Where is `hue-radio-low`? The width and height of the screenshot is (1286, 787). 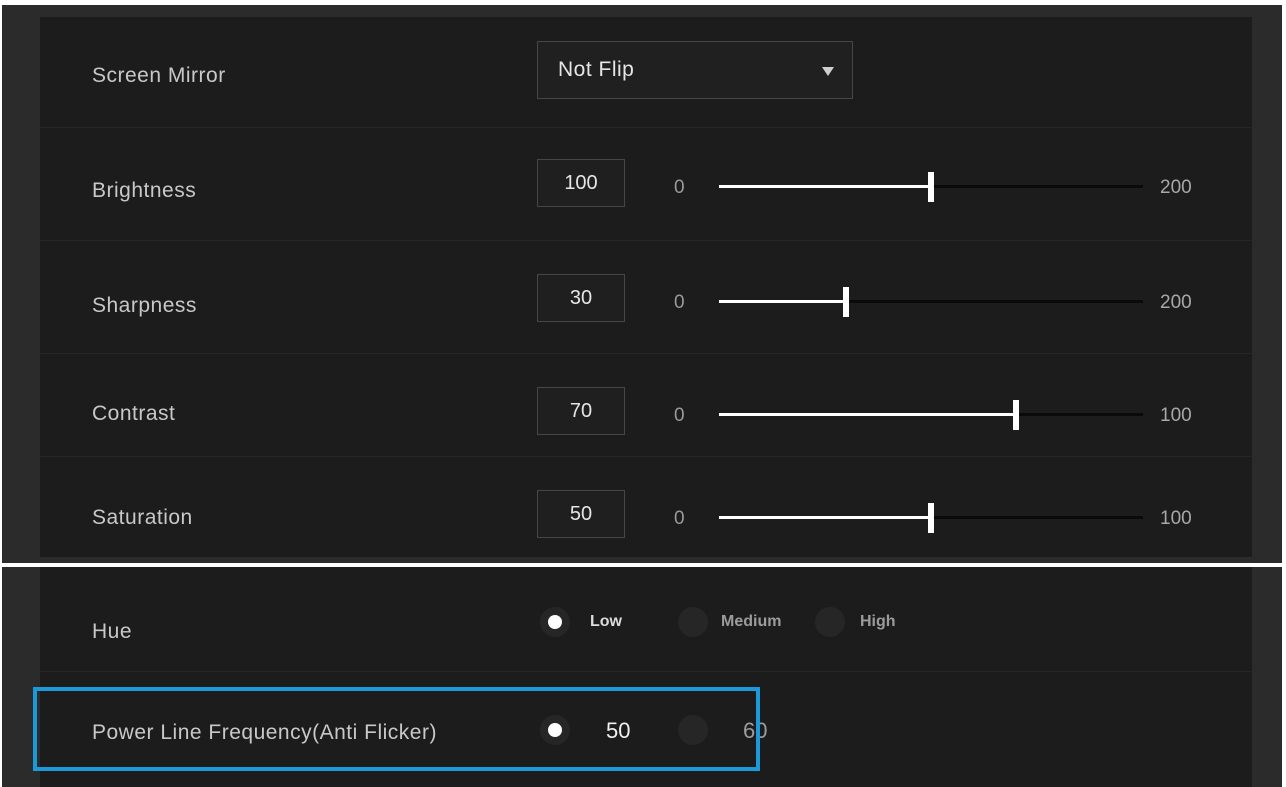
hue-radio-low is located at coordinates (555, 622).